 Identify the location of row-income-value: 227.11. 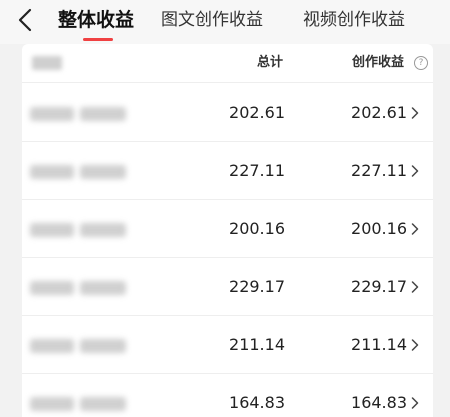
(379, 170).